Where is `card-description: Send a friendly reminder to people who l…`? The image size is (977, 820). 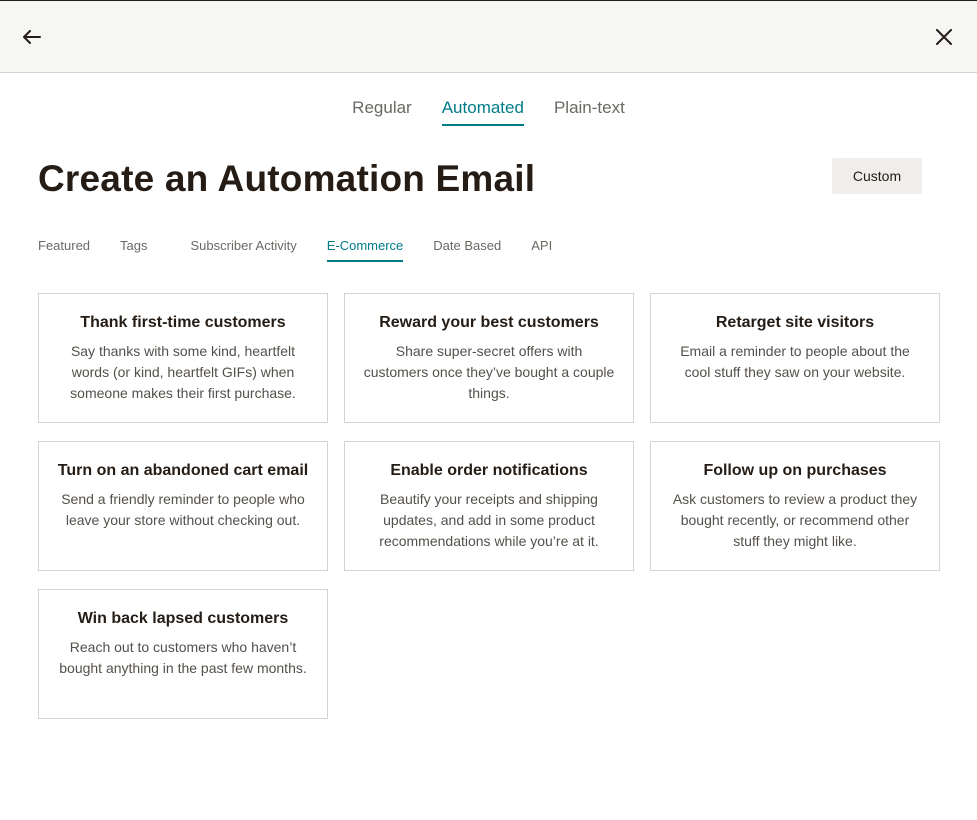
card-description: Send a friendly reminder to people who l… is located at coordinates (183, 509).